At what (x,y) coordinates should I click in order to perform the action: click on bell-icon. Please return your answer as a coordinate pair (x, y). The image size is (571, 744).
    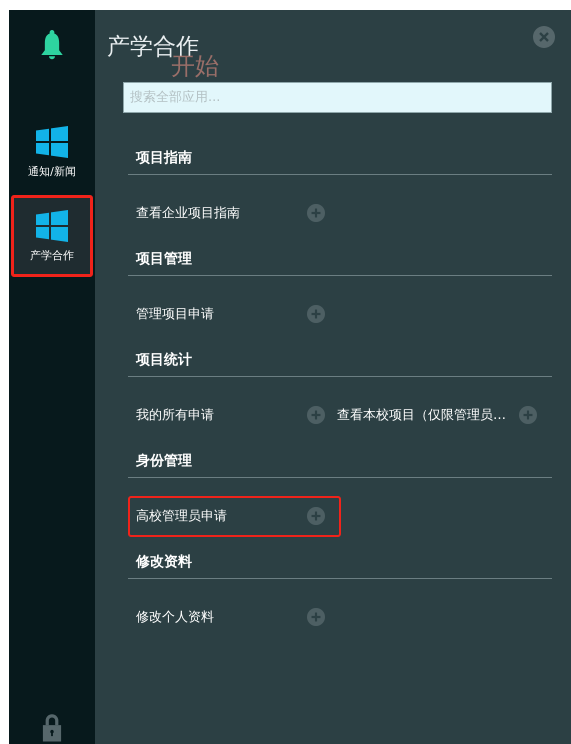
    Looking at the image, I should click on (52, 45).